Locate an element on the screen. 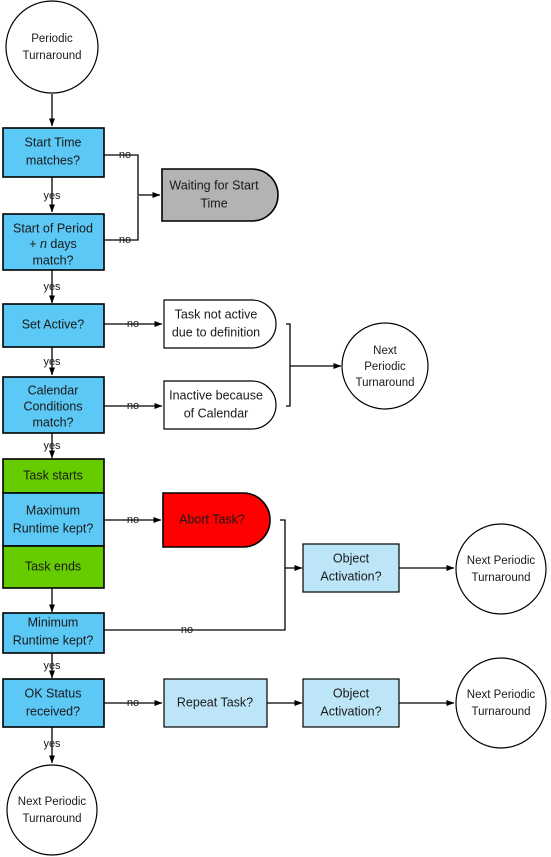 The image size is (551, 857). repeat-task-label: Repeat Task? is located at coordinates (215, 702).